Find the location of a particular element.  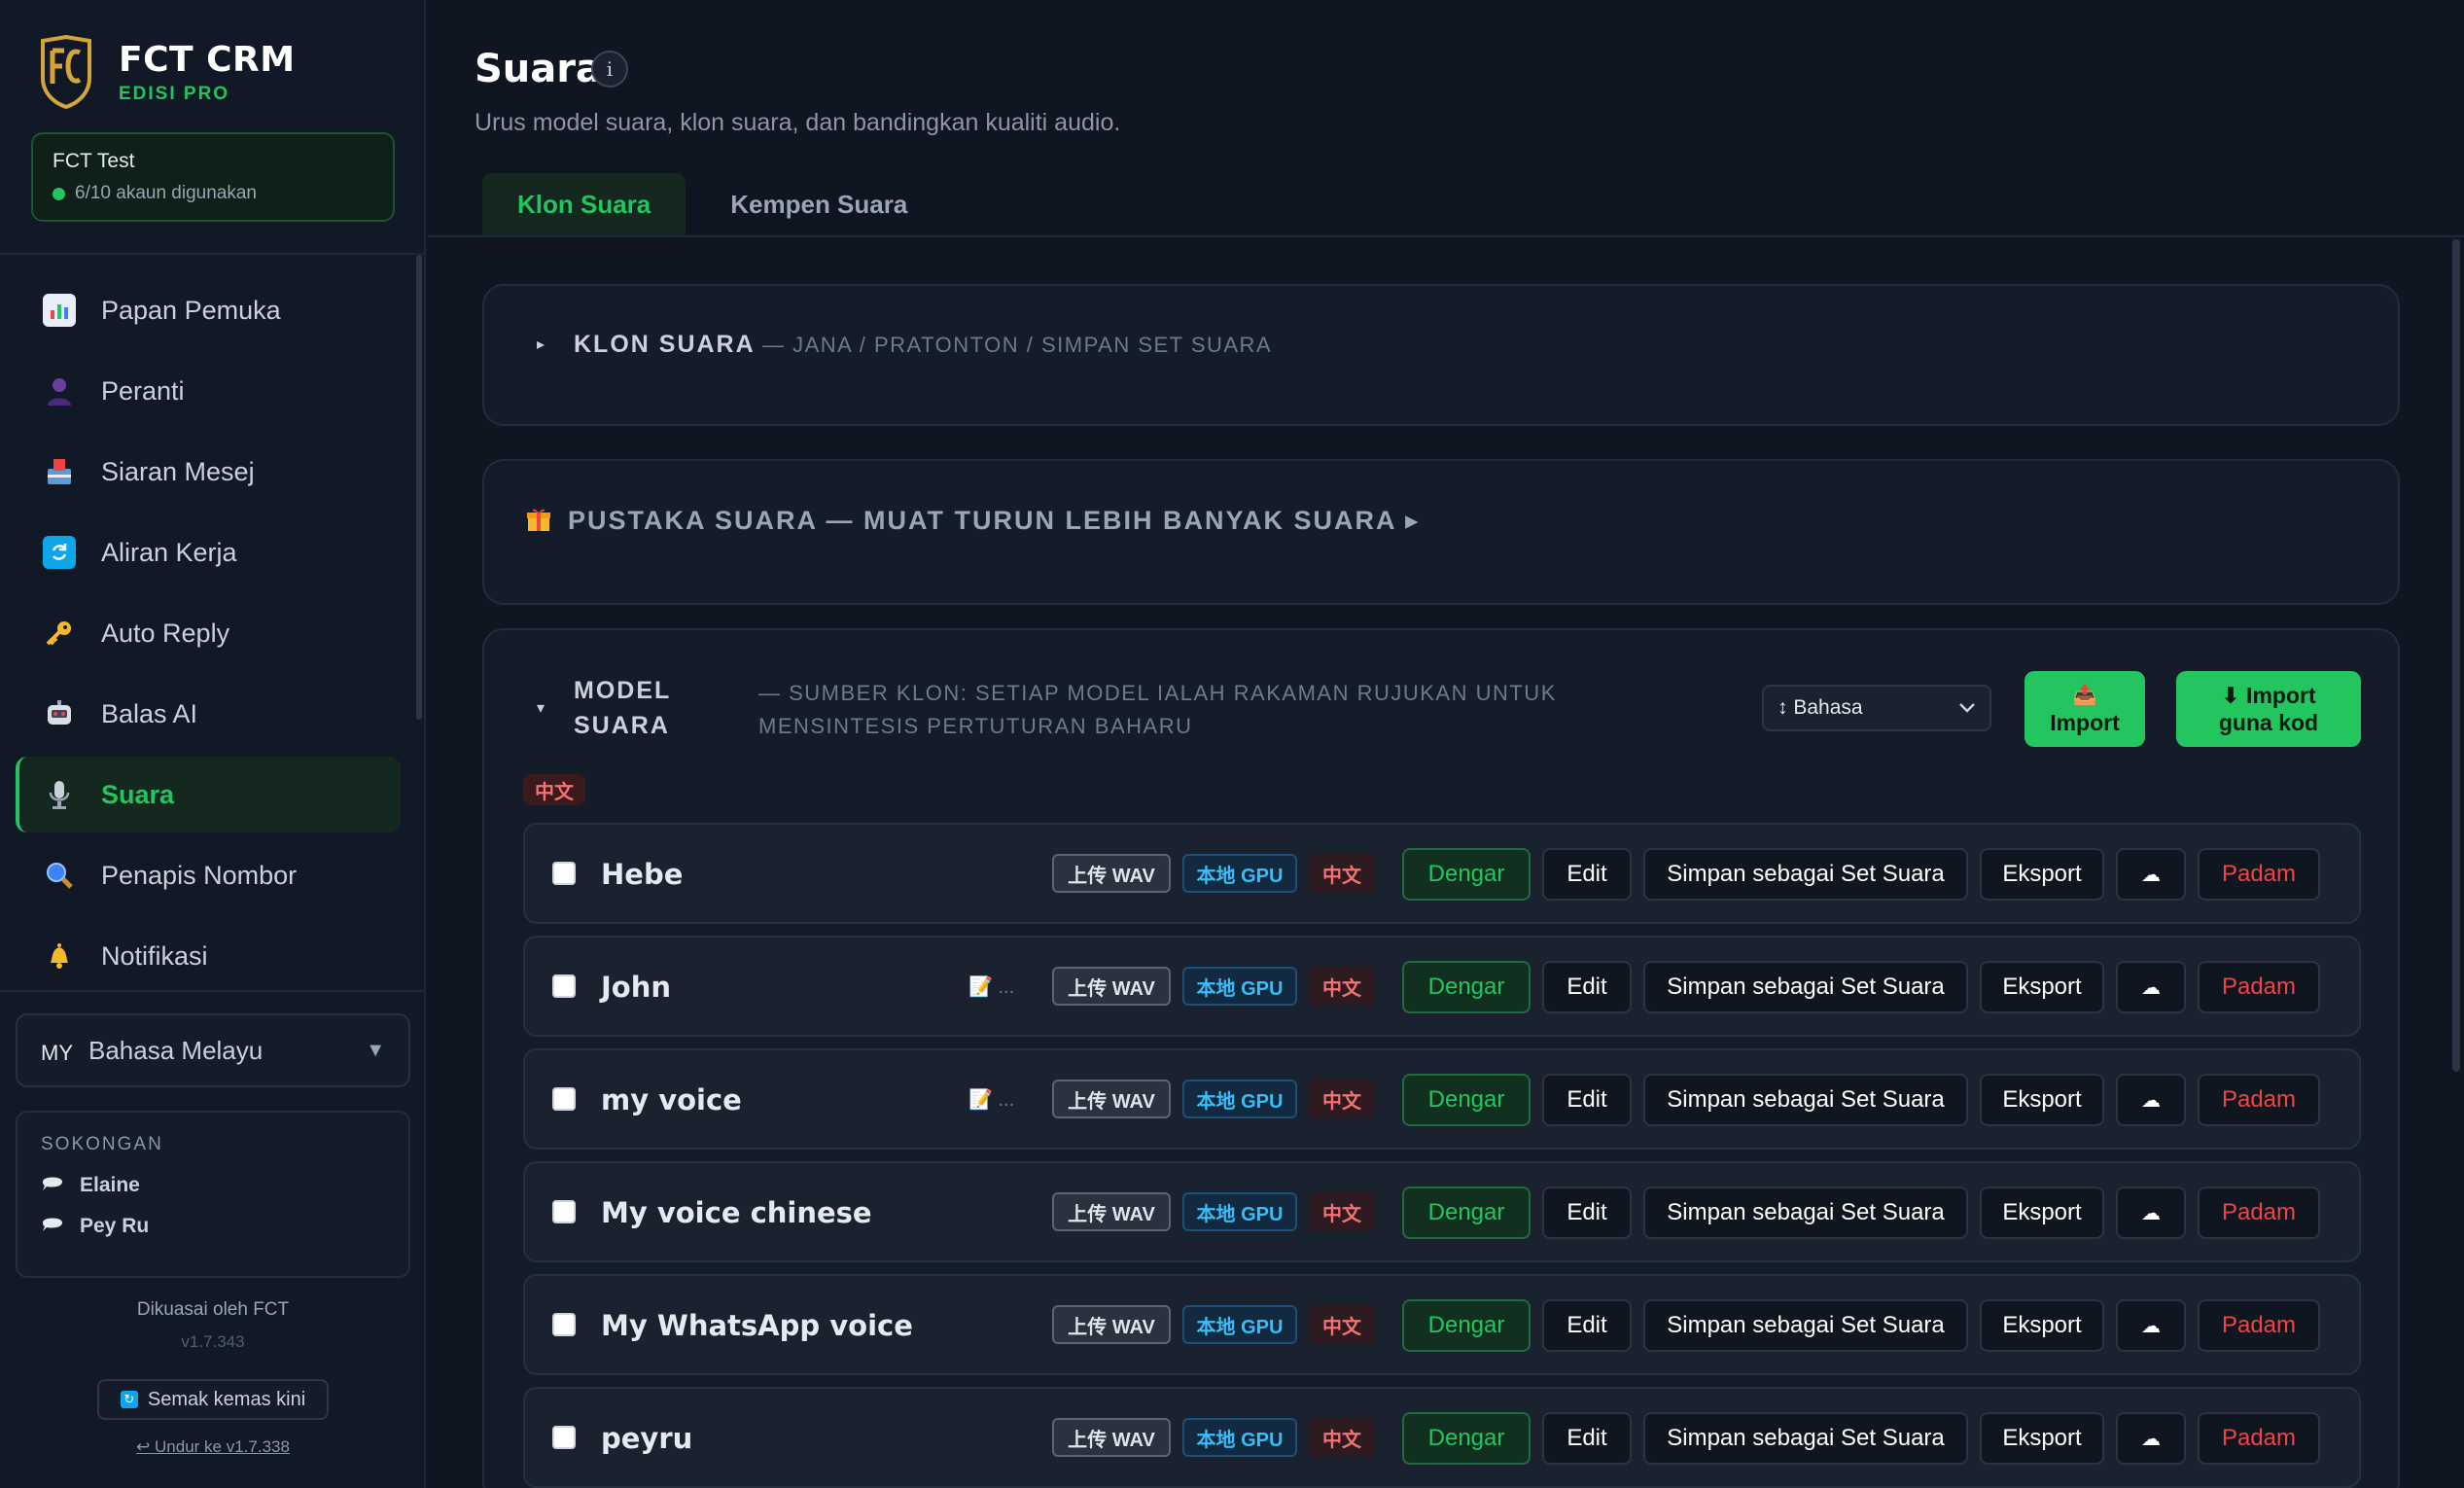

import-button: 📤 Import is located at coordinates (2084, 709).